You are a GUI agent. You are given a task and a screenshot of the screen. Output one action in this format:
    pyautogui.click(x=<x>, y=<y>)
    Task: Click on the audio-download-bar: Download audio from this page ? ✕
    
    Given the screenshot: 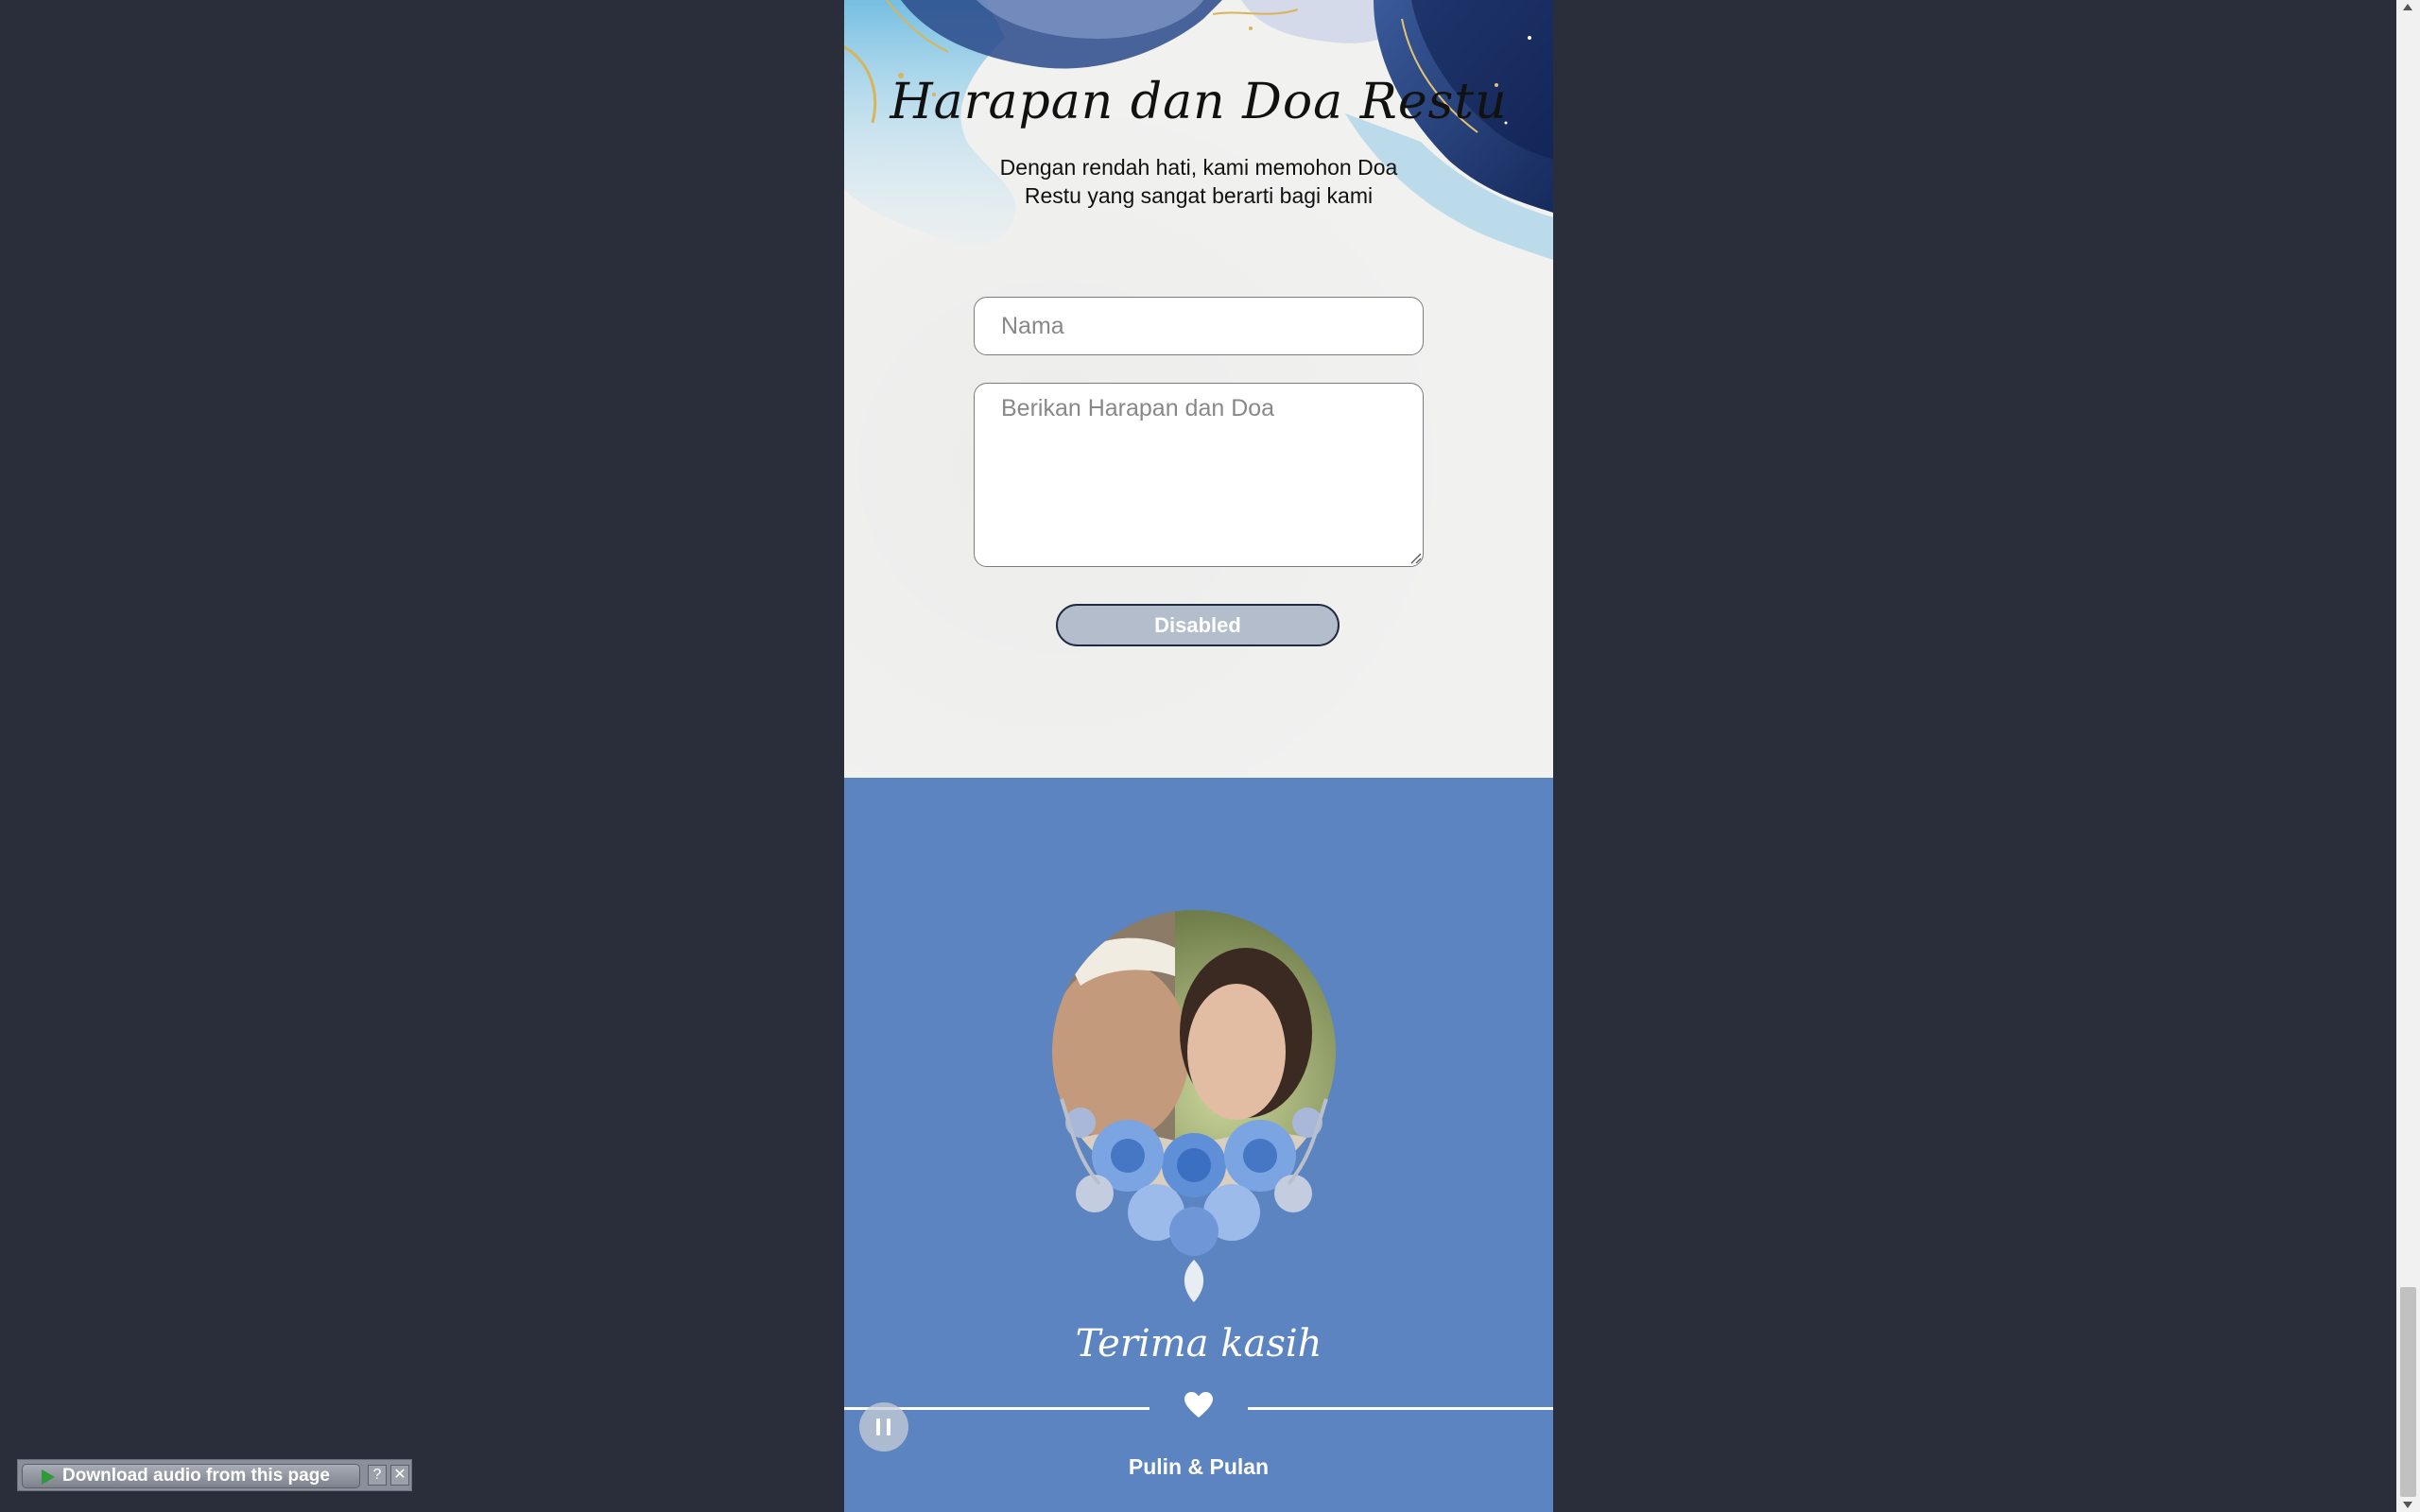 What is the action you would take?
    pyautogui.click(x=214, y=1475)
    